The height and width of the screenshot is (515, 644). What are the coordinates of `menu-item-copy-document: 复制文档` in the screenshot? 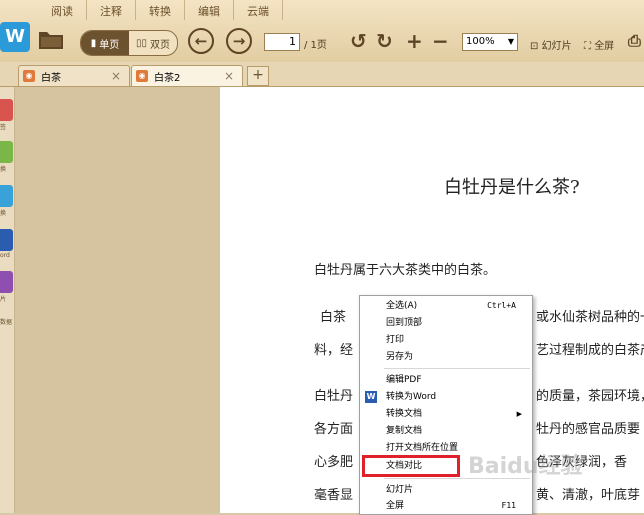 It's located at (445, 431).